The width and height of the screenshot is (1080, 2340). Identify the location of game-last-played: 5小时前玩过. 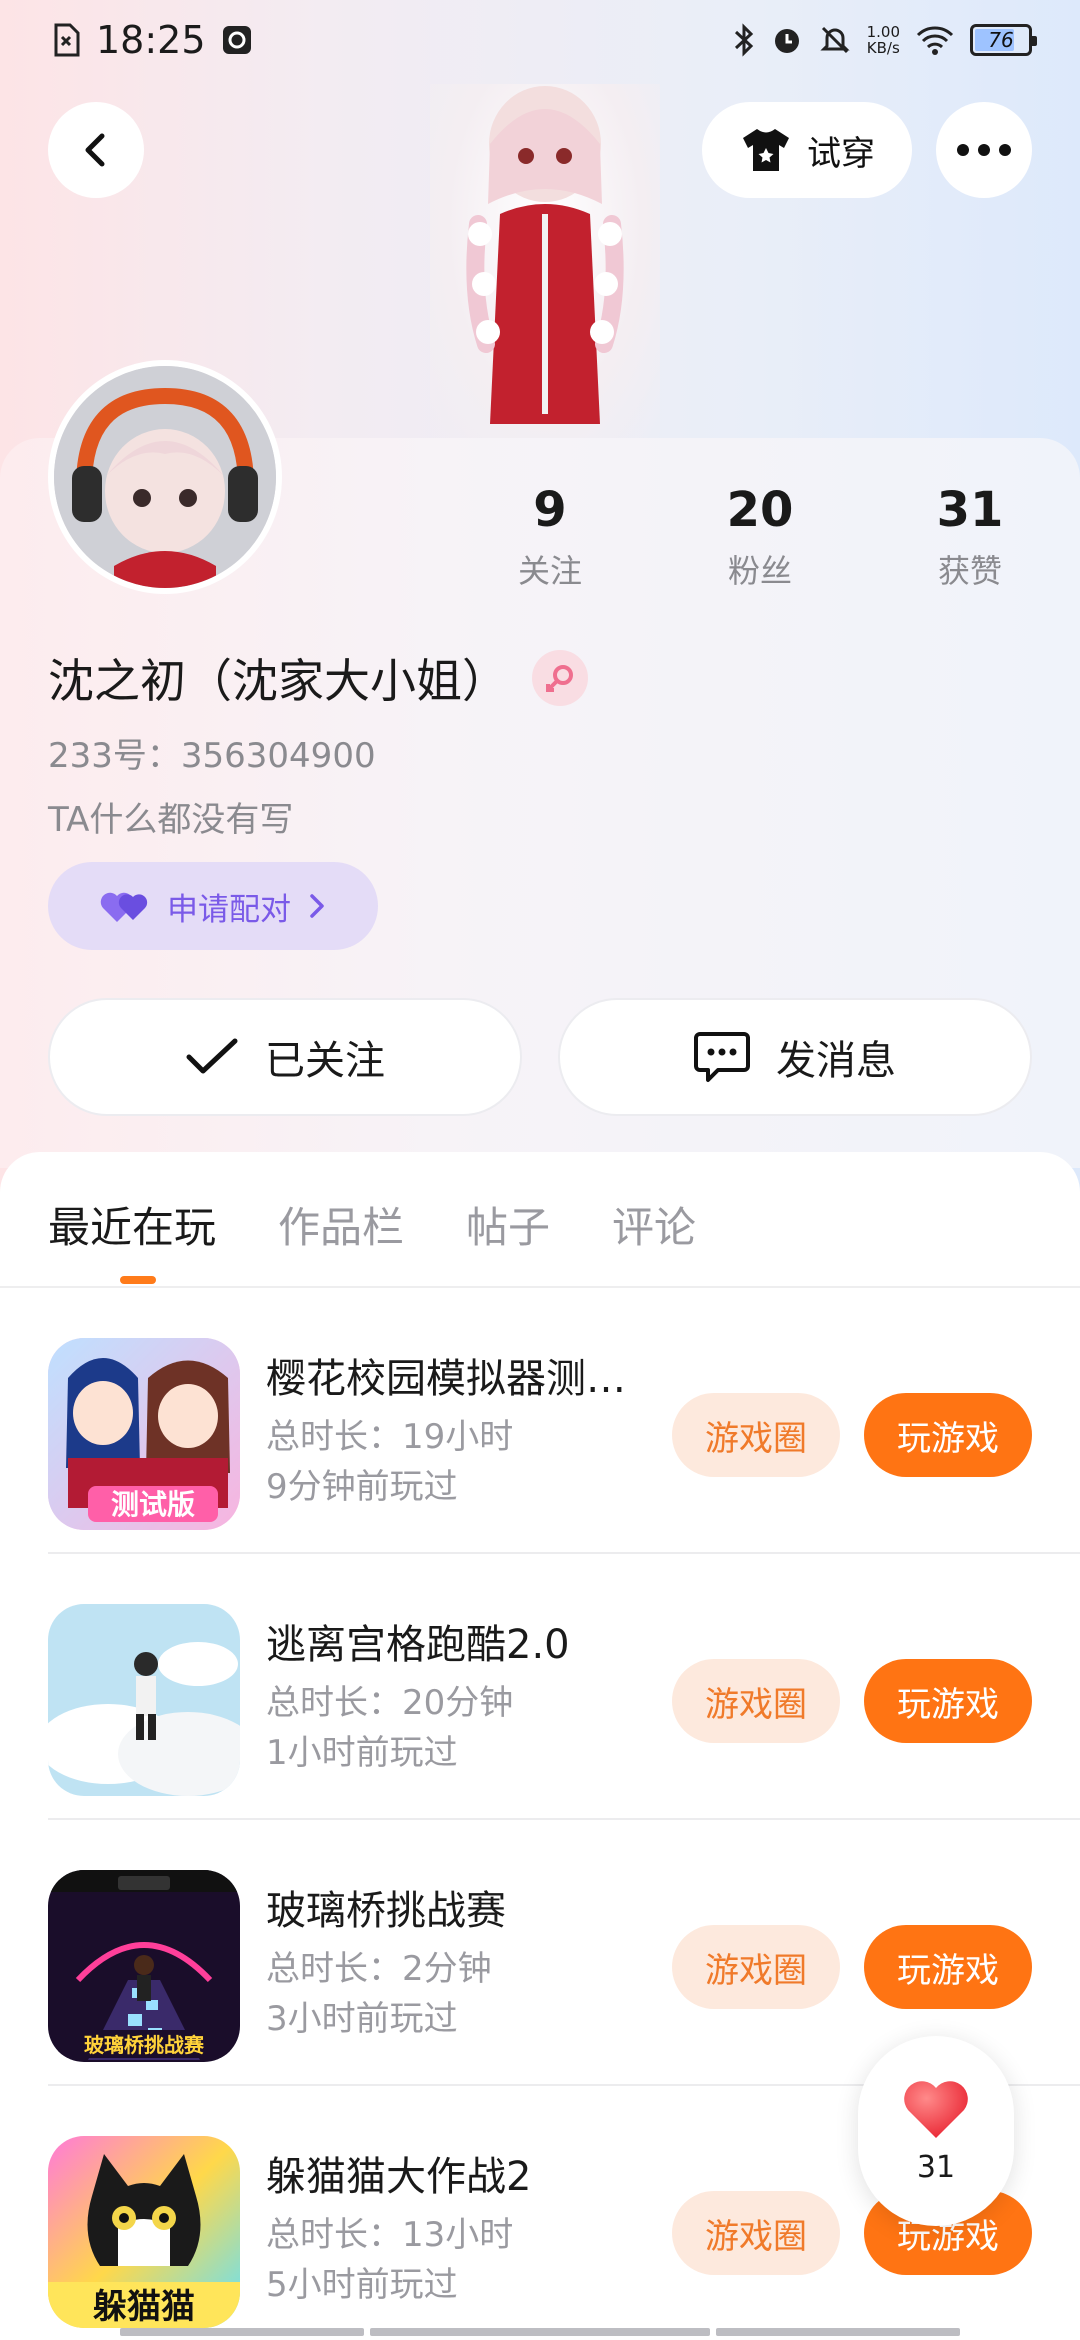
(362, 2285).